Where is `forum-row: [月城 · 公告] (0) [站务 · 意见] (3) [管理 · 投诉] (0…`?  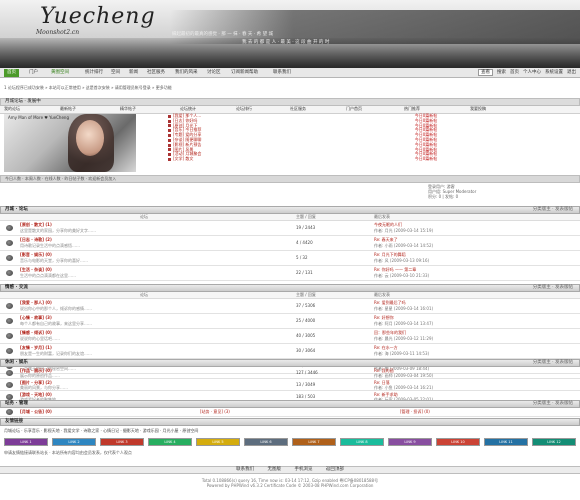
forum-row: [月城 · 公告] (0) [站务 · 意见] (3) [管理 · 投诉] (0… is located at coordinates (290, 412).